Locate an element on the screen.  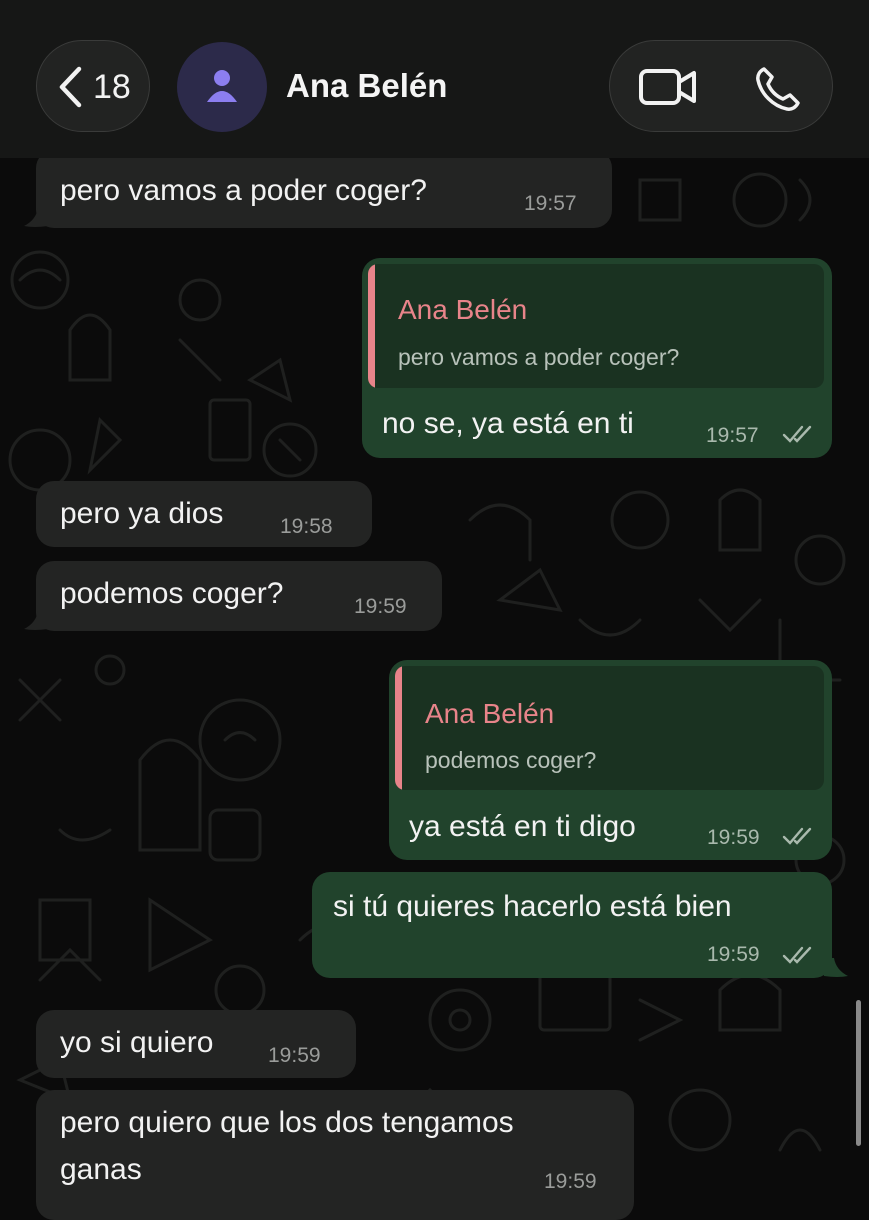
unread-count: 18 is located at coordinates (112, 87).